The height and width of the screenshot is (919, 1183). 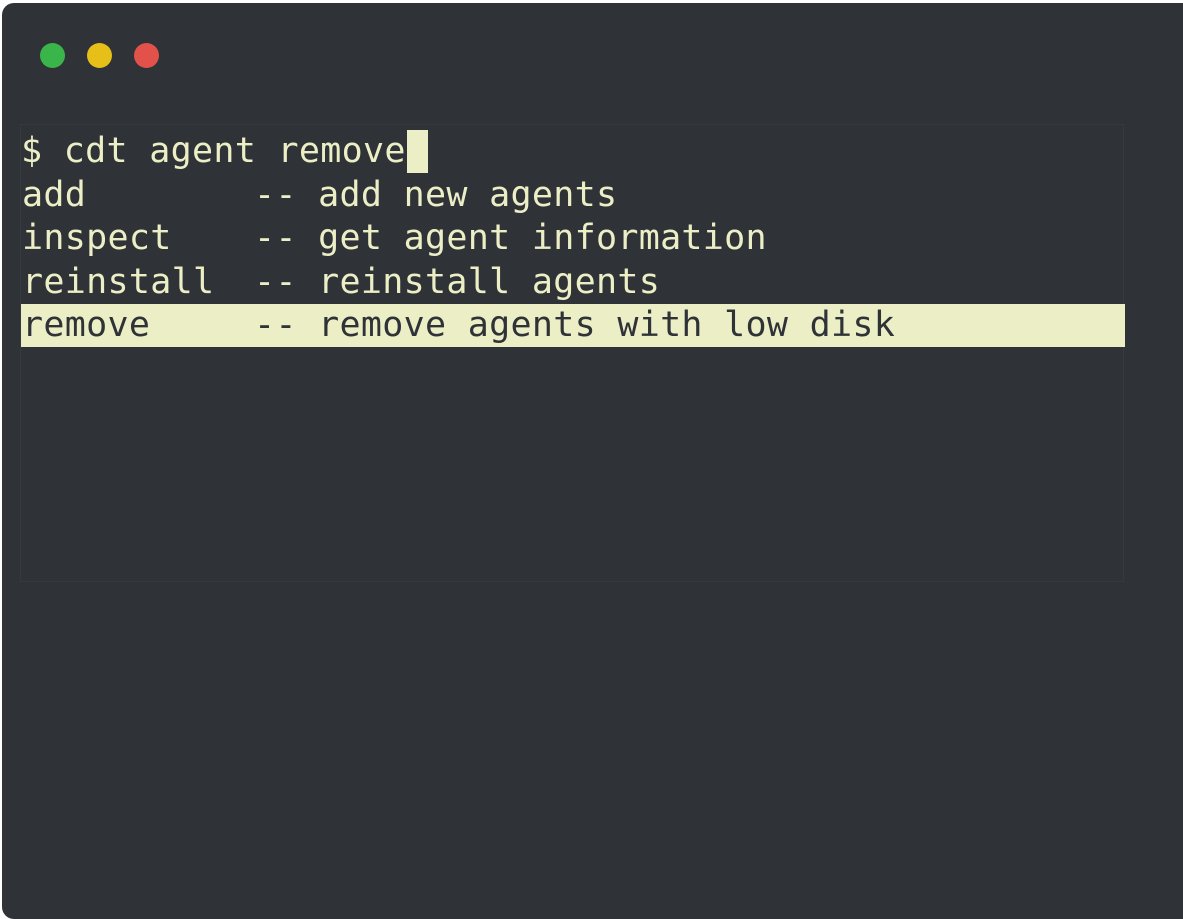 I want to click on prompt-text: $ cdt agent remove, so click(x=213, y=151).